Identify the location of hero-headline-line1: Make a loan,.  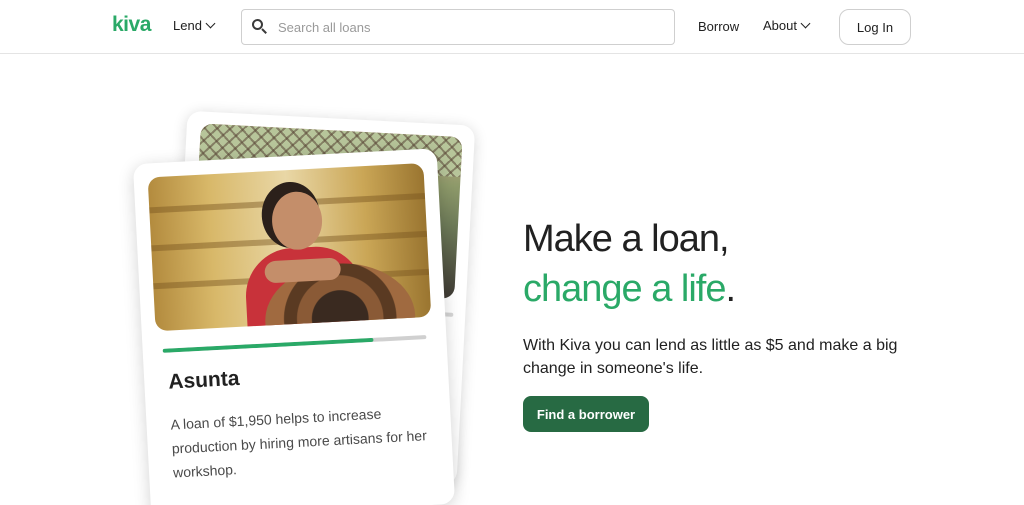
(626, 239).